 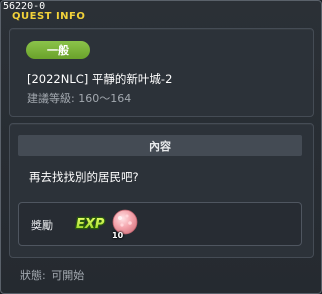 What do you see at coordinates (100, 79) in the screenshot?
I see `quest-name: [2022NLC] 平靜的新叶城-2` at bounding box center [100, 79].